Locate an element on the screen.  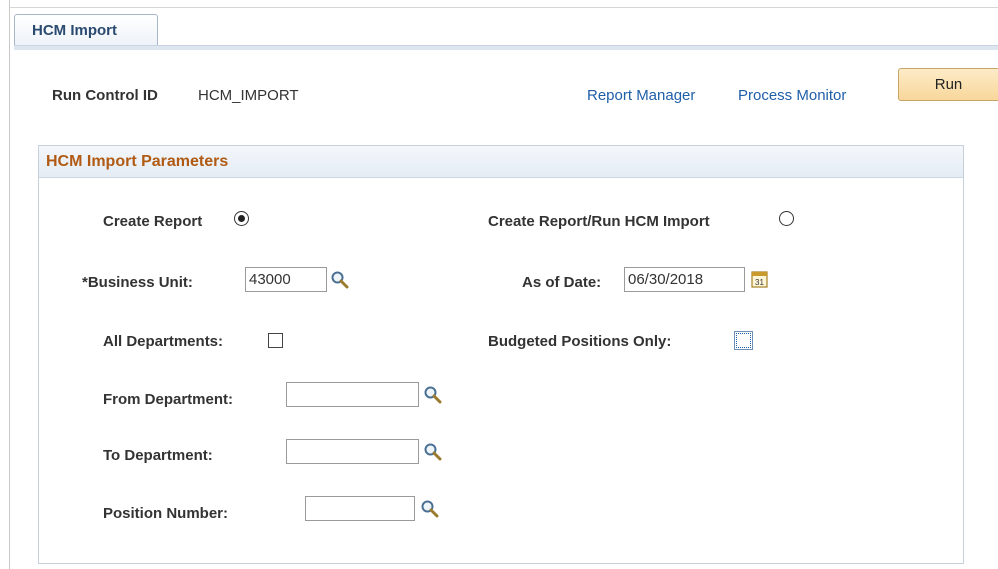
process-monitor-link: Process Monitor is located at coordinates (792, 95).